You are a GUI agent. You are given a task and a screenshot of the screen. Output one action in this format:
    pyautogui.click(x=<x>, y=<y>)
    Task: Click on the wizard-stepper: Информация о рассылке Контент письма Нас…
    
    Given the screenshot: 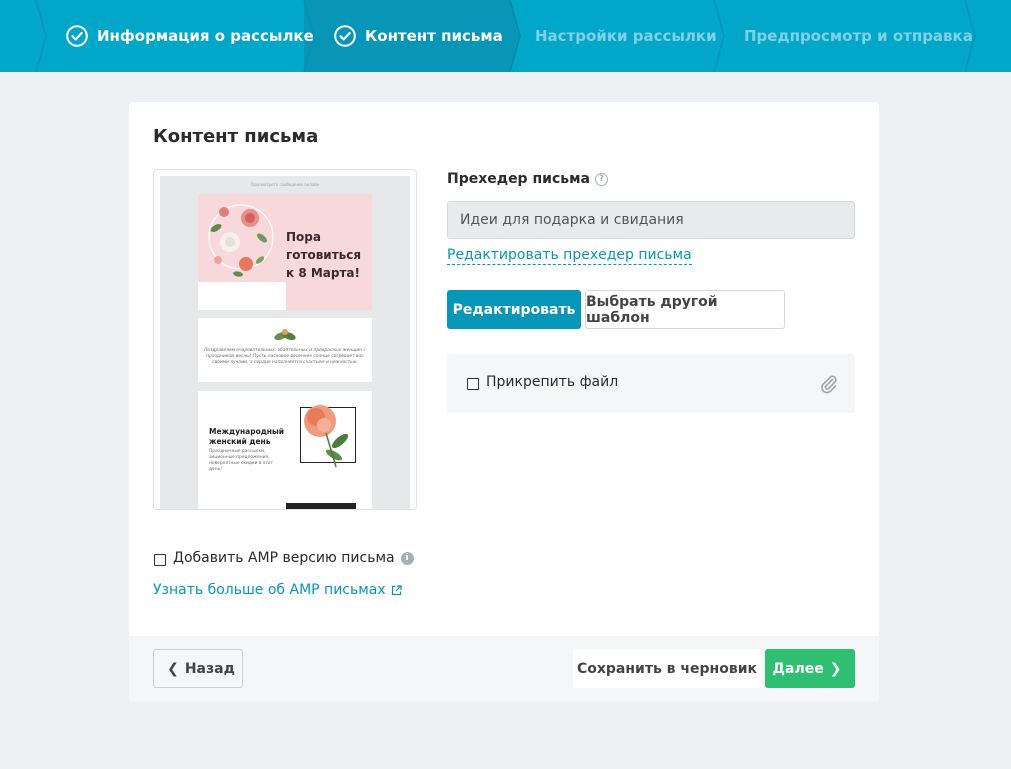 What is the action you would take?
    pyautogui.click(x=505, y=36)
    